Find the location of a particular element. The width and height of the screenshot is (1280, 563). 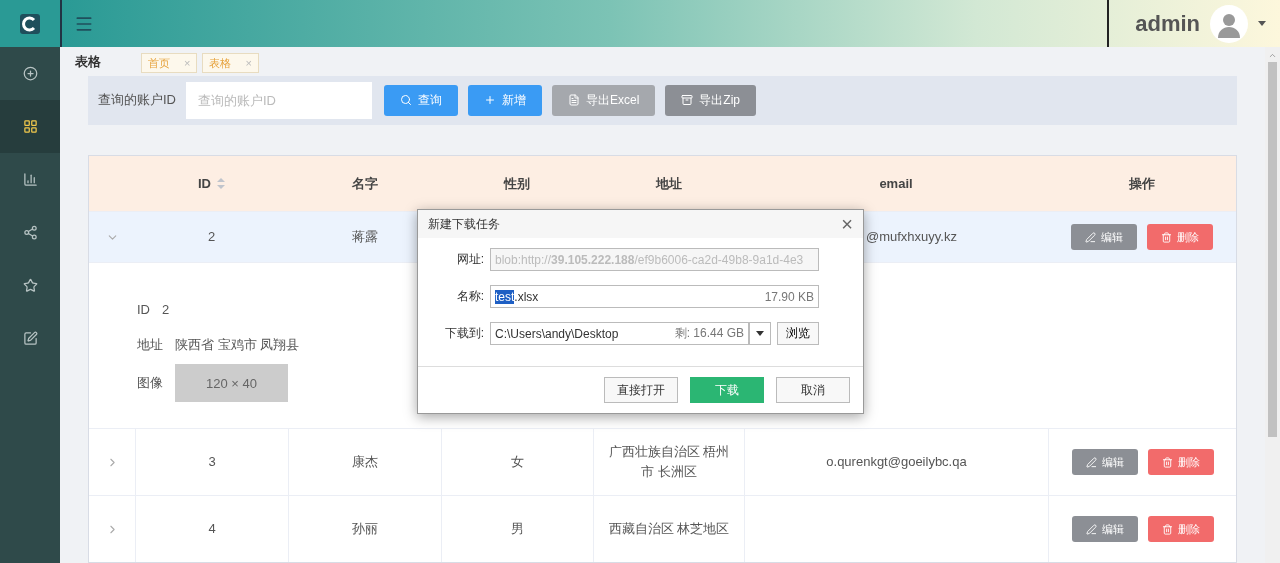

folder-field: C:\Users\andy\Desktop 剩: 16.44 GB is located at coordinates (619, 333).